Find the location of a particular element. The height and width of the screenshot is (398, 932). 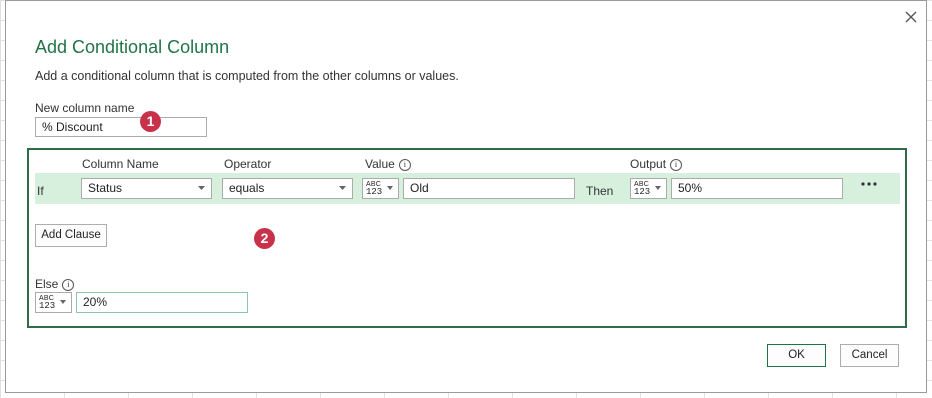

output-header-text: Output is located at coordinates (648, 164).